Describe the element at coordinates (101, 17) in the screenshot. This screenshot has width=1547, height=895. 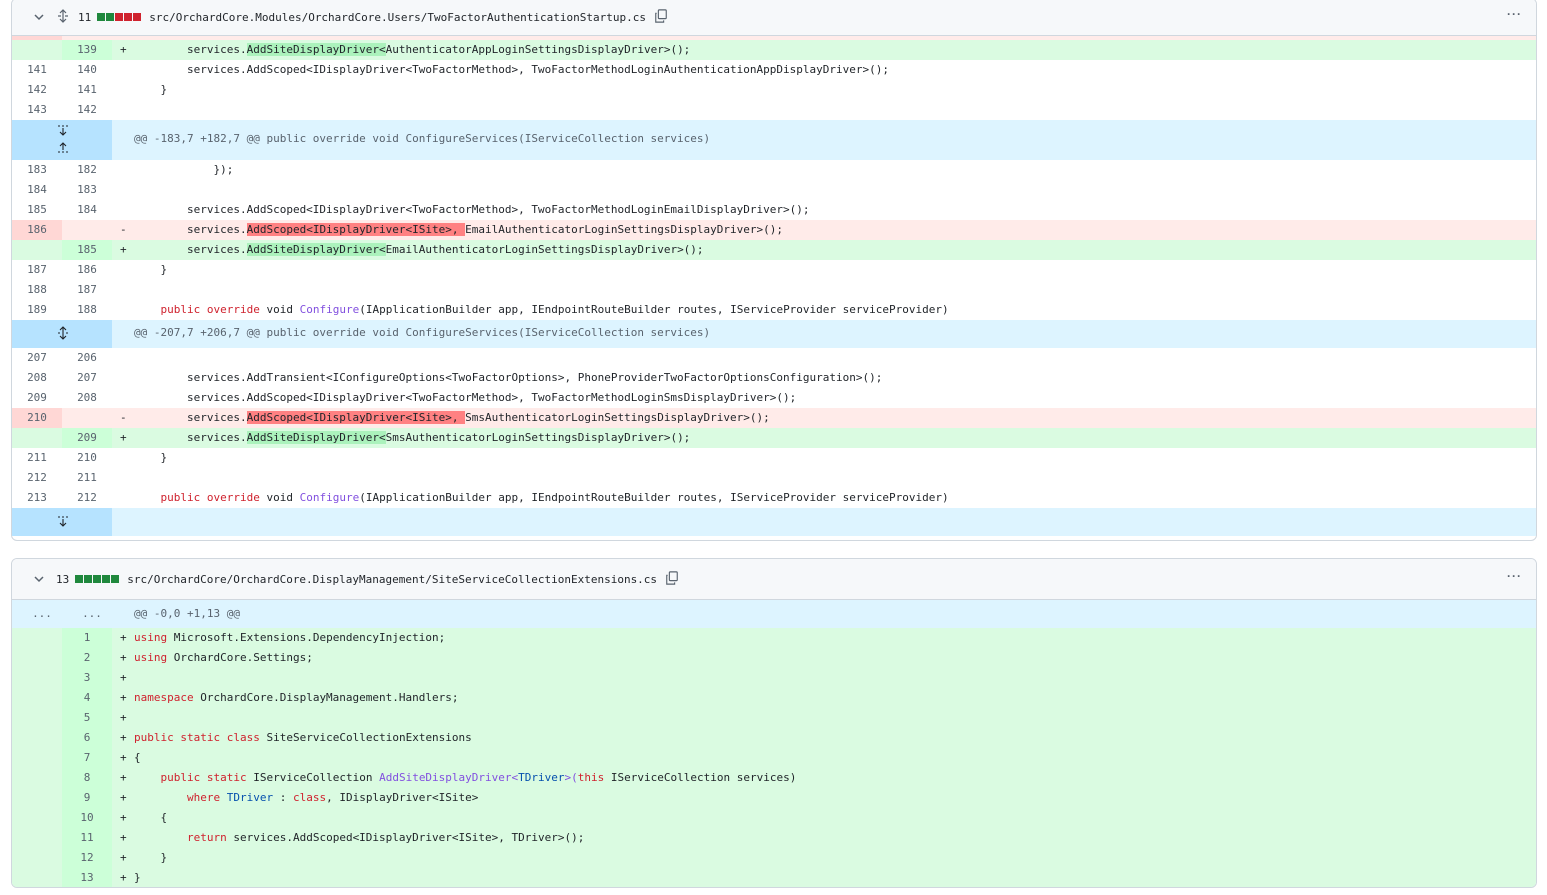
I see `diffstat-add-square` at that location.